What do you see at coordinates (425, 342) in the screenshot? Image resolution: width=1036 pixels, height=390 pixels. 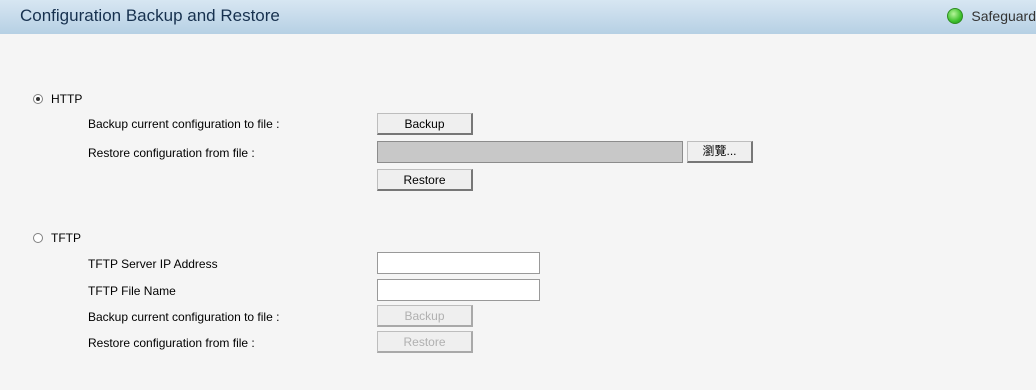 I see `tftp-restore-button: Restore` at bounding box center [425, 342].